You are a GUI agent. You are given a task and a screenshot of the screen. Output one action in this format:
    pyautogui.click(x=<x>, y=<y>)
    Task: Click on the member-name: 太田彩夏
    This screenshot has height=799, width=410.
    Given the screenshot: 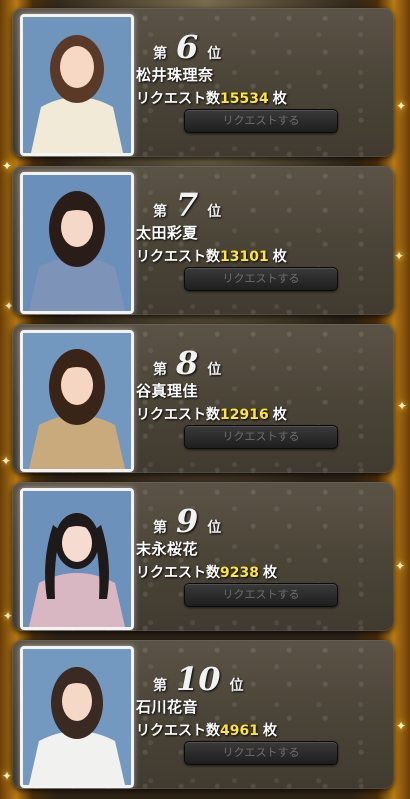 What is the action you would take?
    pyautogui.click(x=167, y=233)
    